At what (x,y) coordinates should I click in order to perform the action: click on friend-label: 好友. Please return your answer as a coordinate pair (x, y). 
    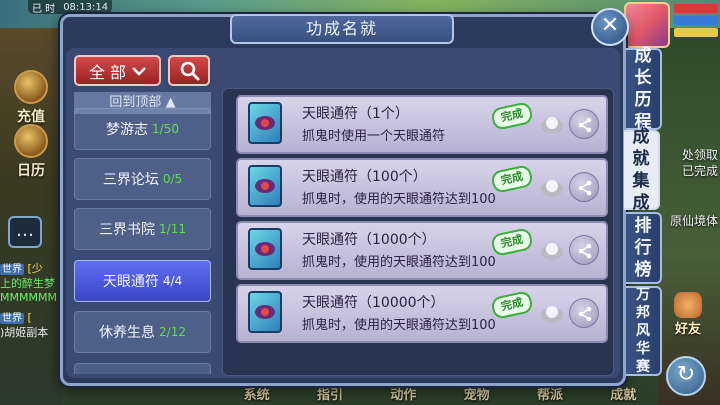
    Looking at the image, I should click on (687, 329).